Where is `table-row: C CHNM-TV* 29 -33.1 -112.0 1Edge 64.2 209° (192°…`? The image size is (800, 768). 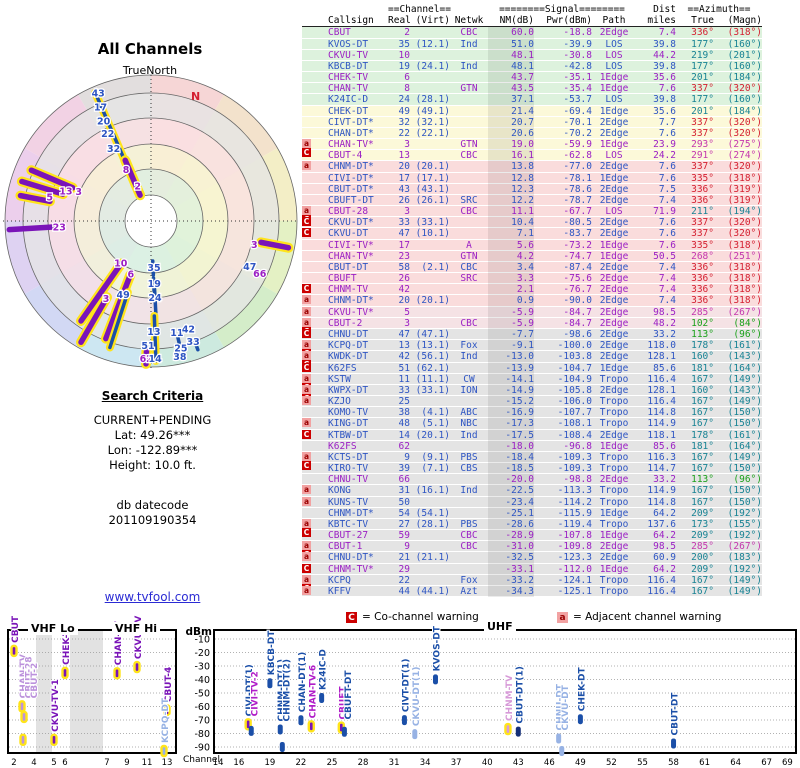
table-row: C CHNM-TV* 29 -33.1 -112.0 1Edge 64.2 209° (192°… is located at coordinates (532, 569).